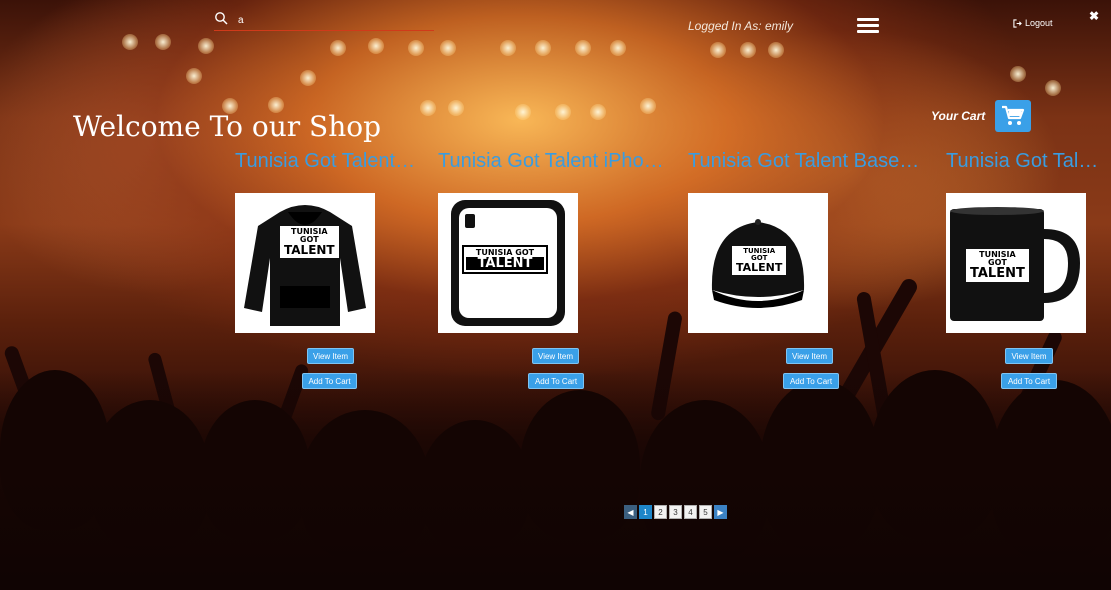  Describe the element at coordinates (645, 512) in the screenshot. I see `page-1-button: 1` at that location.